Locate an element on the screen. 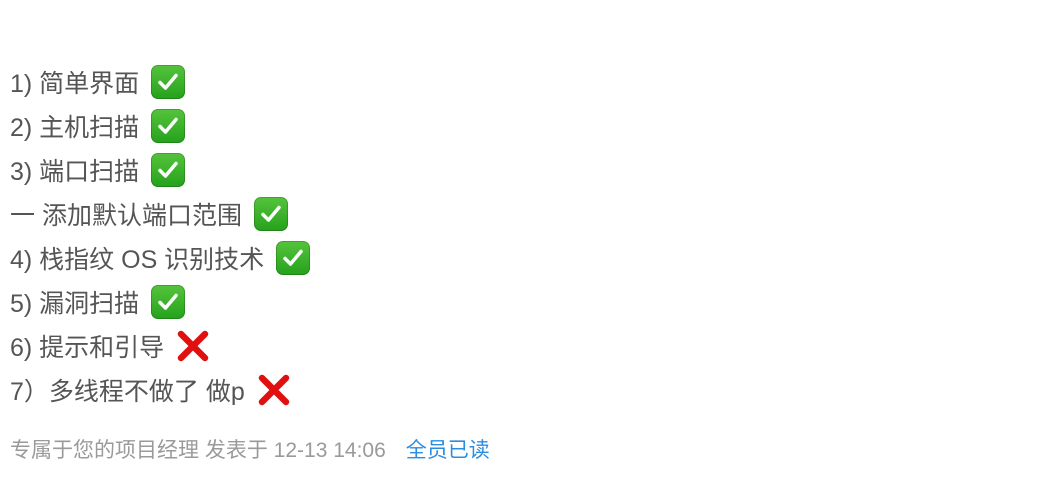 This screenshot has height=490, width=1050. list-item: 5) 漏洞扫描 is located at coordinates (510, 302).